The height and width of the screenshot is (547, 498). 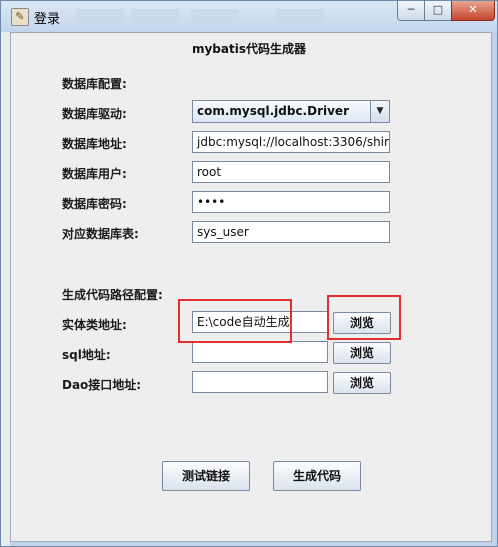 I want to click on minimize-button: ─, so click(x=411, y=11).